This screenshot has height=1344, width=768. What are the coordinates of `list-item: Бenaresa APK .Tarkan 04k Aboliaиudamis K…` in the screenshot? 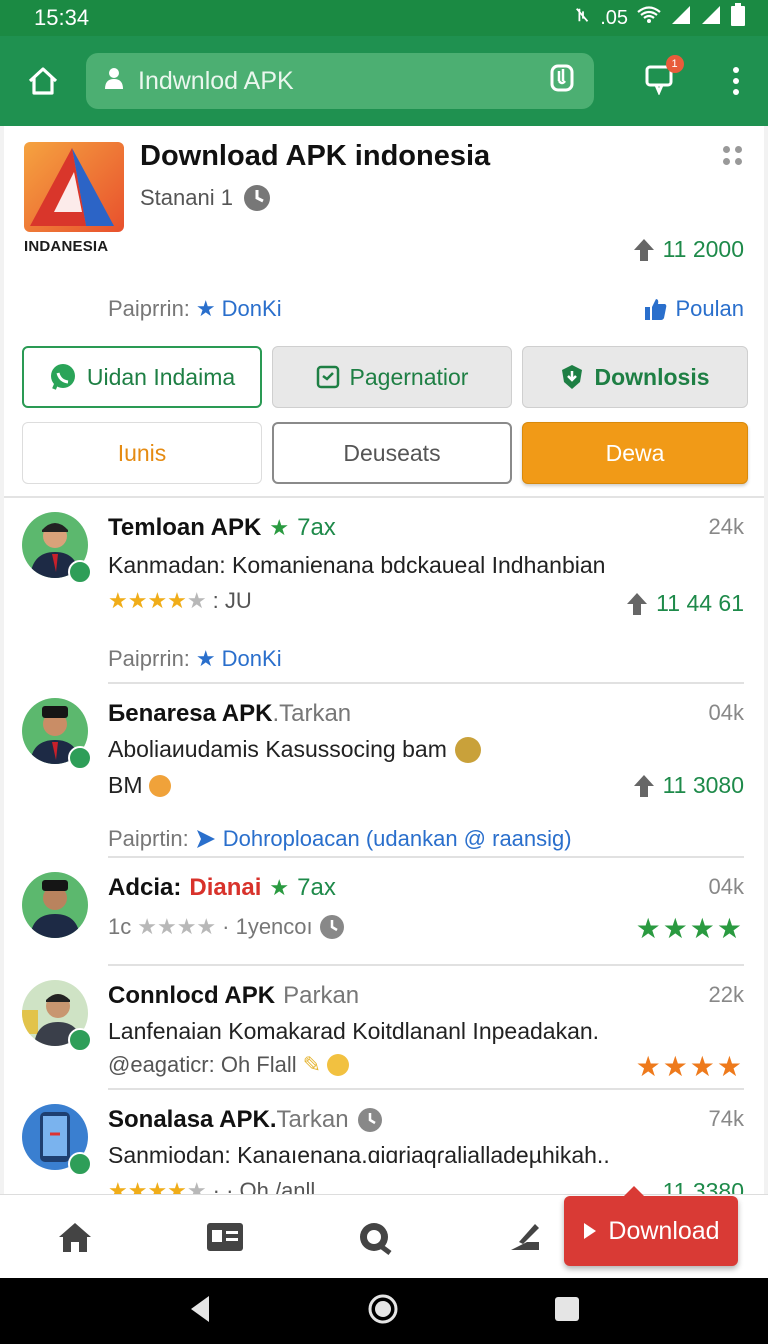 It's located at (383, 771).